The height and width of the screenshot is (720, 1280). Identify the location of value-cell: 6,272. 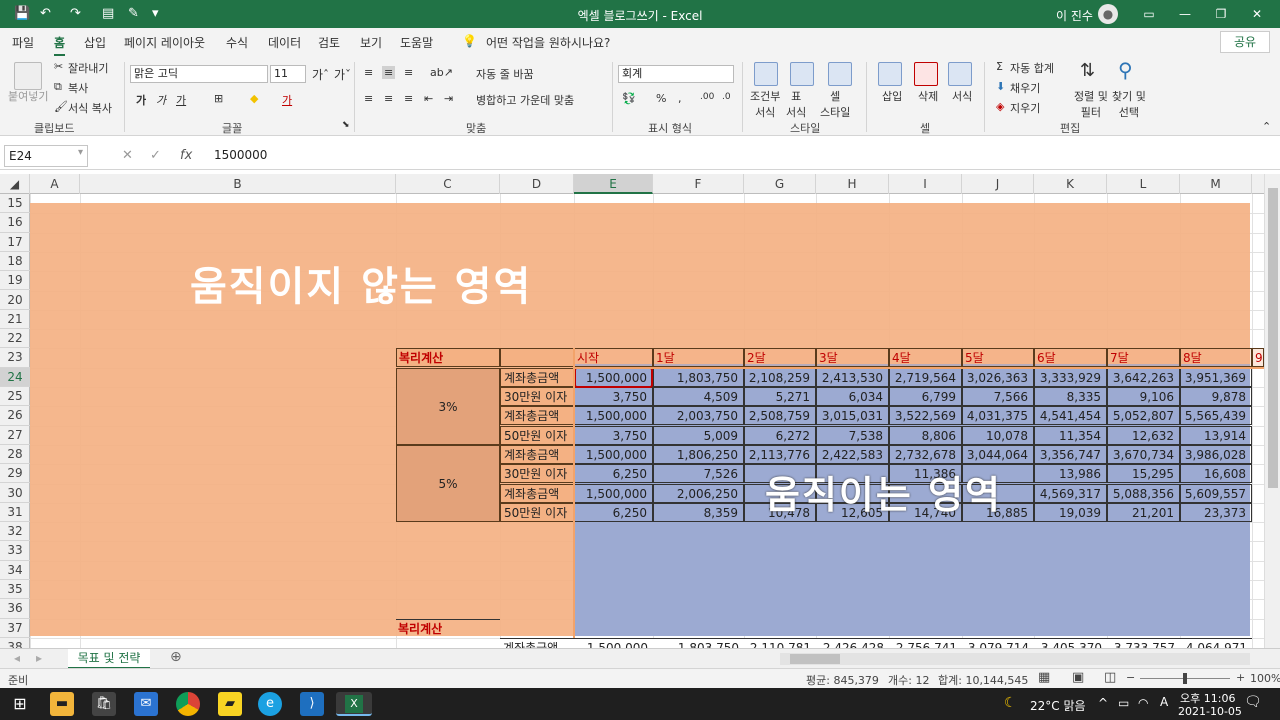
(780, 435).